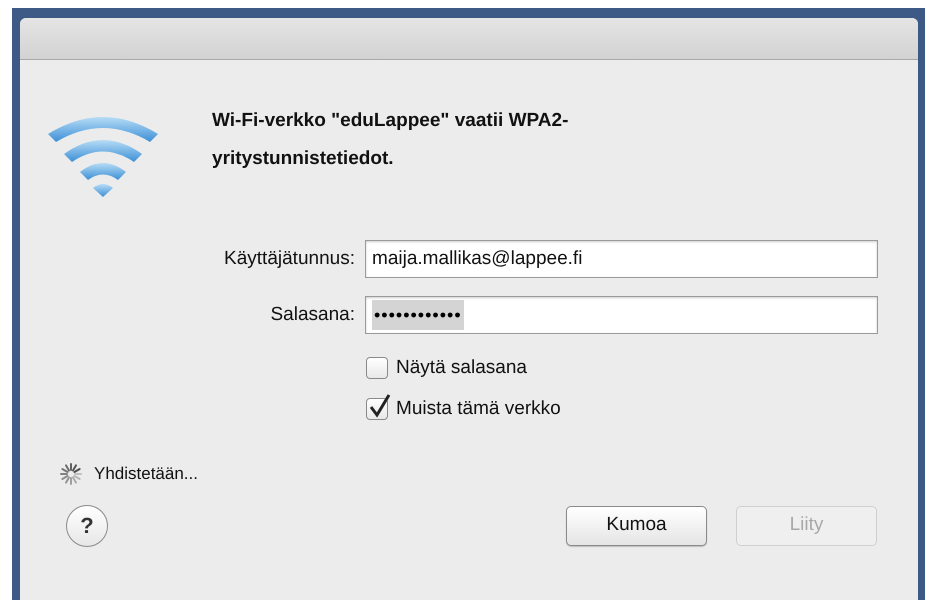 The height and width of the screenshot is (600, 937). What do you see at coordinates (621, 259) in the screenshot?
I see `username-field: maija.mallikas@lappee.fi` at bounding box center [621, 259].